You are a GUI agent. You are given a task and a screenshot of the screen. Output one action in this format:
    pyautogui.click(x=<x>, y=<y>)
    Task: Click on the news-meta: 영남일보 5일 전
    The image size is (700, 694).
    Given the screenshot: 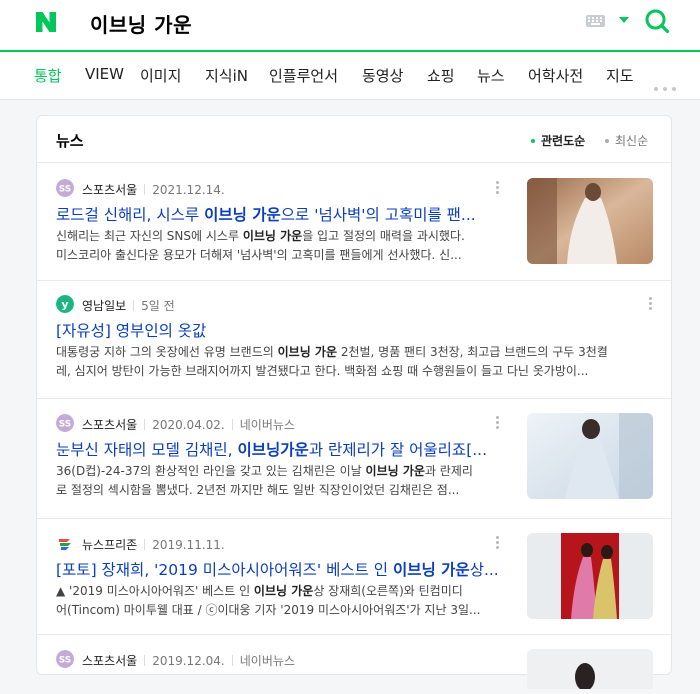 What is the action you would take?
    pyautogui.click(x=128, y=305)
    